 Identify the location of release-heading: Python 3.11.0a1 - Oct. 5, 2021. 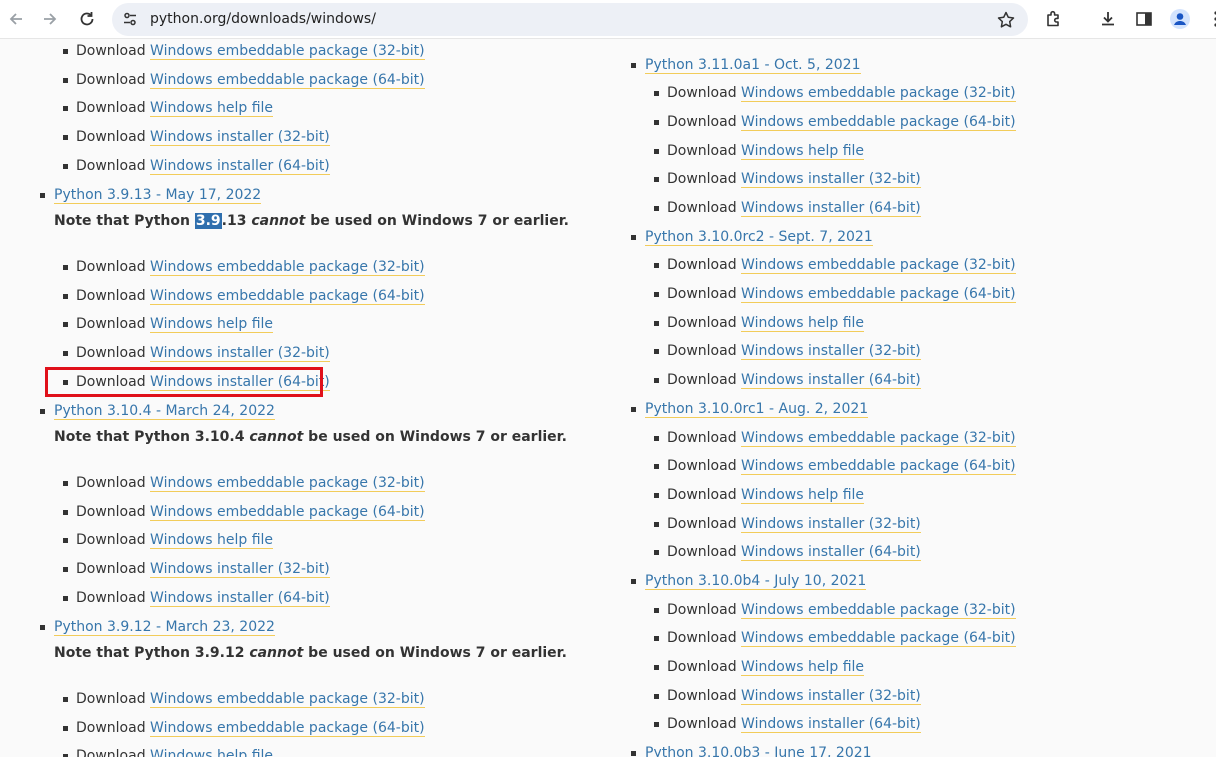
(746, 65).